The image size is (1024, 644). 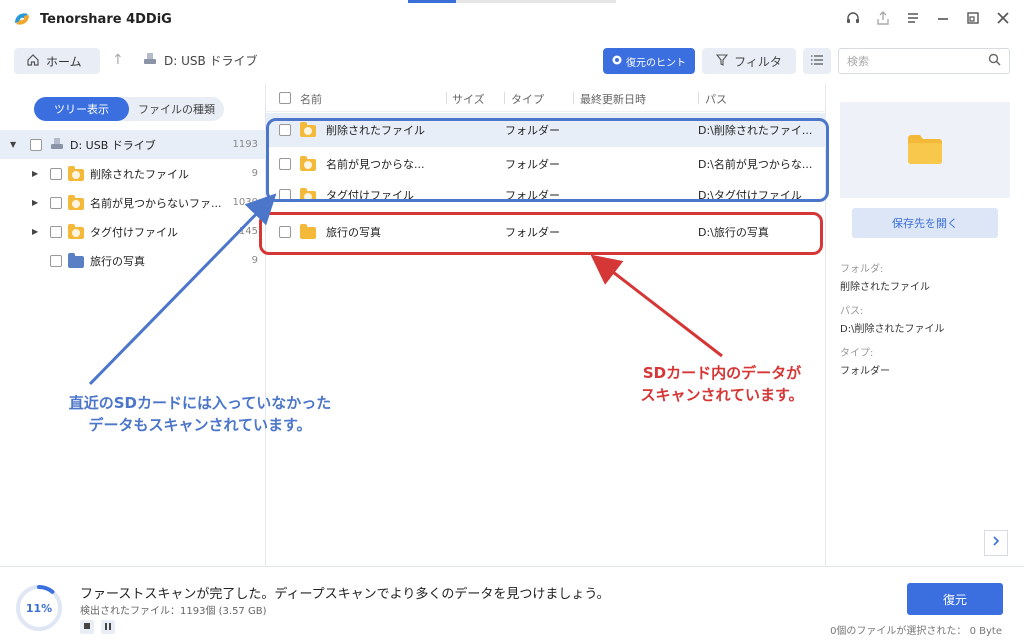 What do you see at coordinates (546, 98) in the screenshot?
I see `list-header: 名前 サイズ タイプ 最終更新日時 パス` at bounding box center [546, 98].